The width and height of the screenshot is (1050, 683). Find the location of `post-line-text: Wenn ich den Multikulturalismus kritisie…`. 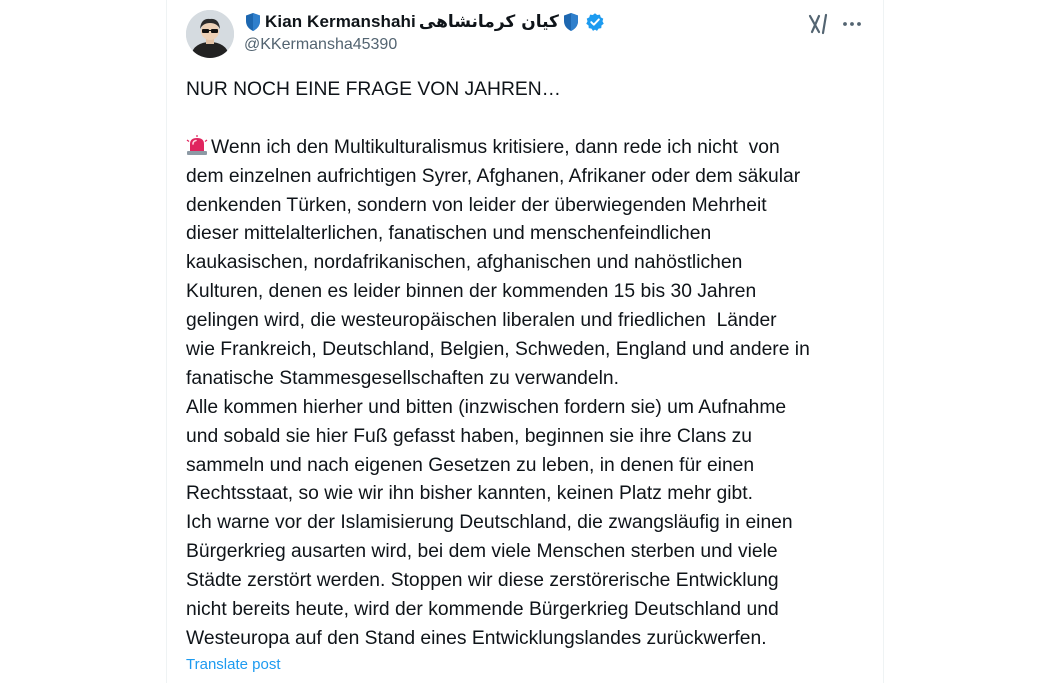

post-line-text: Wenn ich den Multikulturalismus kritisie… is located at coordinates (495, 147).